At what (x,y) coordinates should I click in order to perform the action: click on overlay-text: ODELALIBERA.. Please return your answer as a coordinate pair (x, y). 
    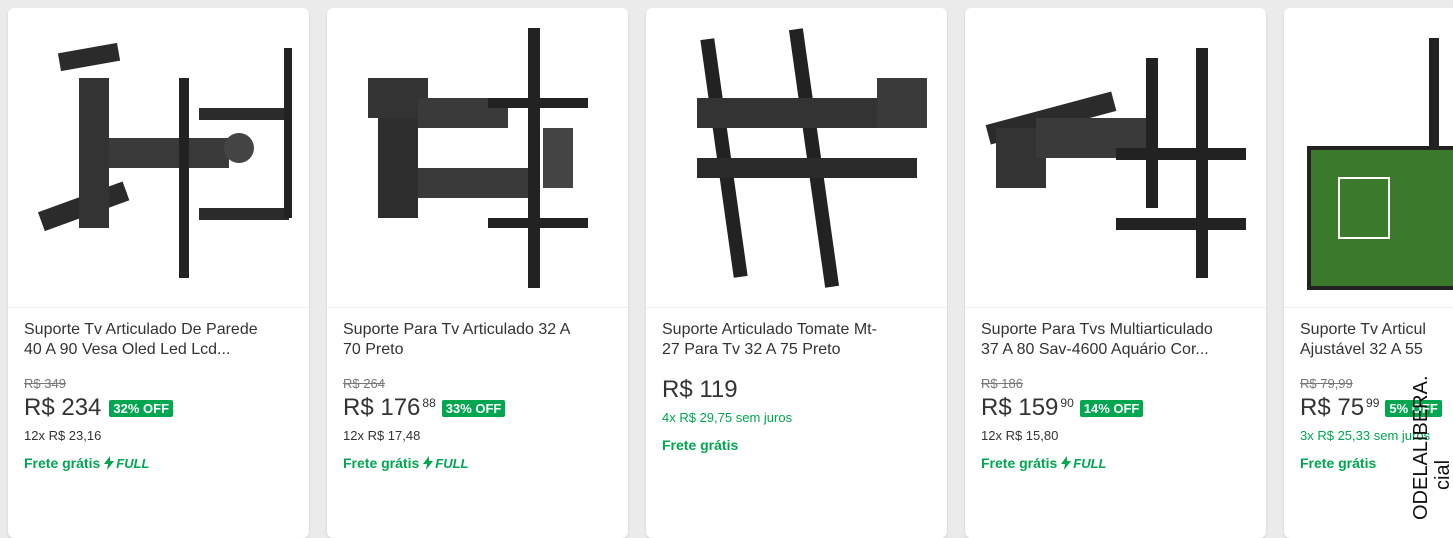
    Looking at the image, I should click on (1421, 447).